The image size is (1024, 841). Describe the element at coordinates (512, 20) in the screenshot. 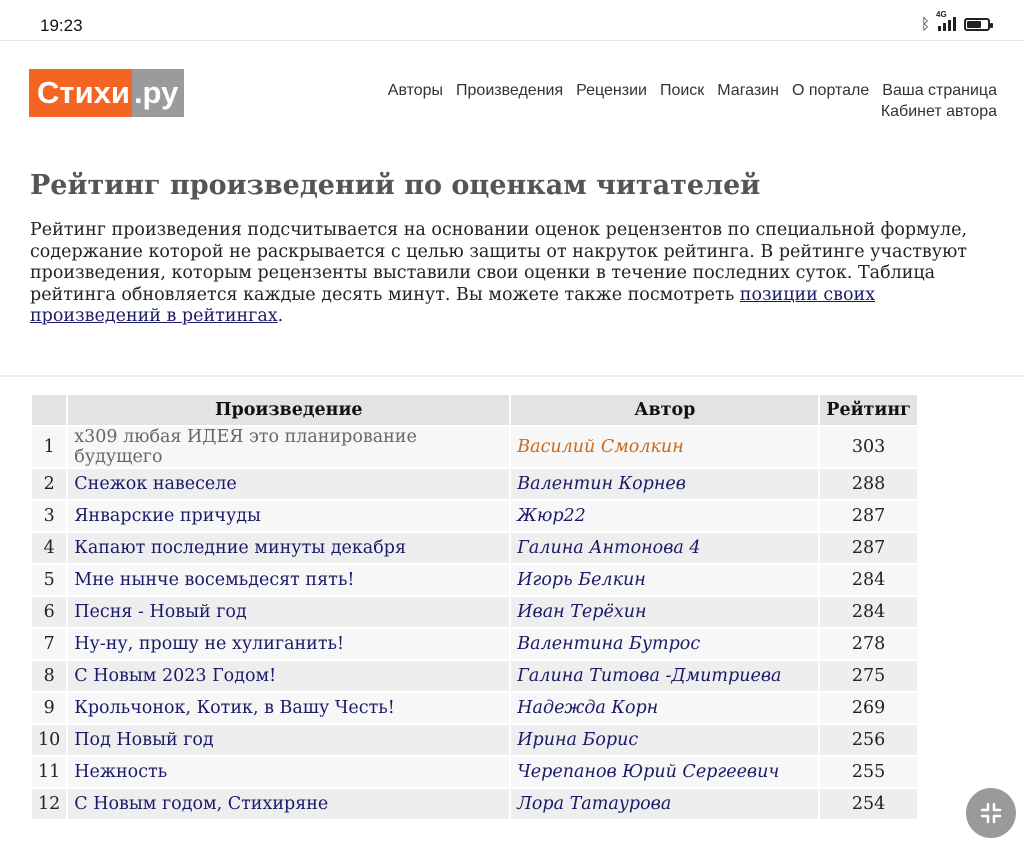

I see `status-bar: 19:23 ᛒ 4G` at that location.